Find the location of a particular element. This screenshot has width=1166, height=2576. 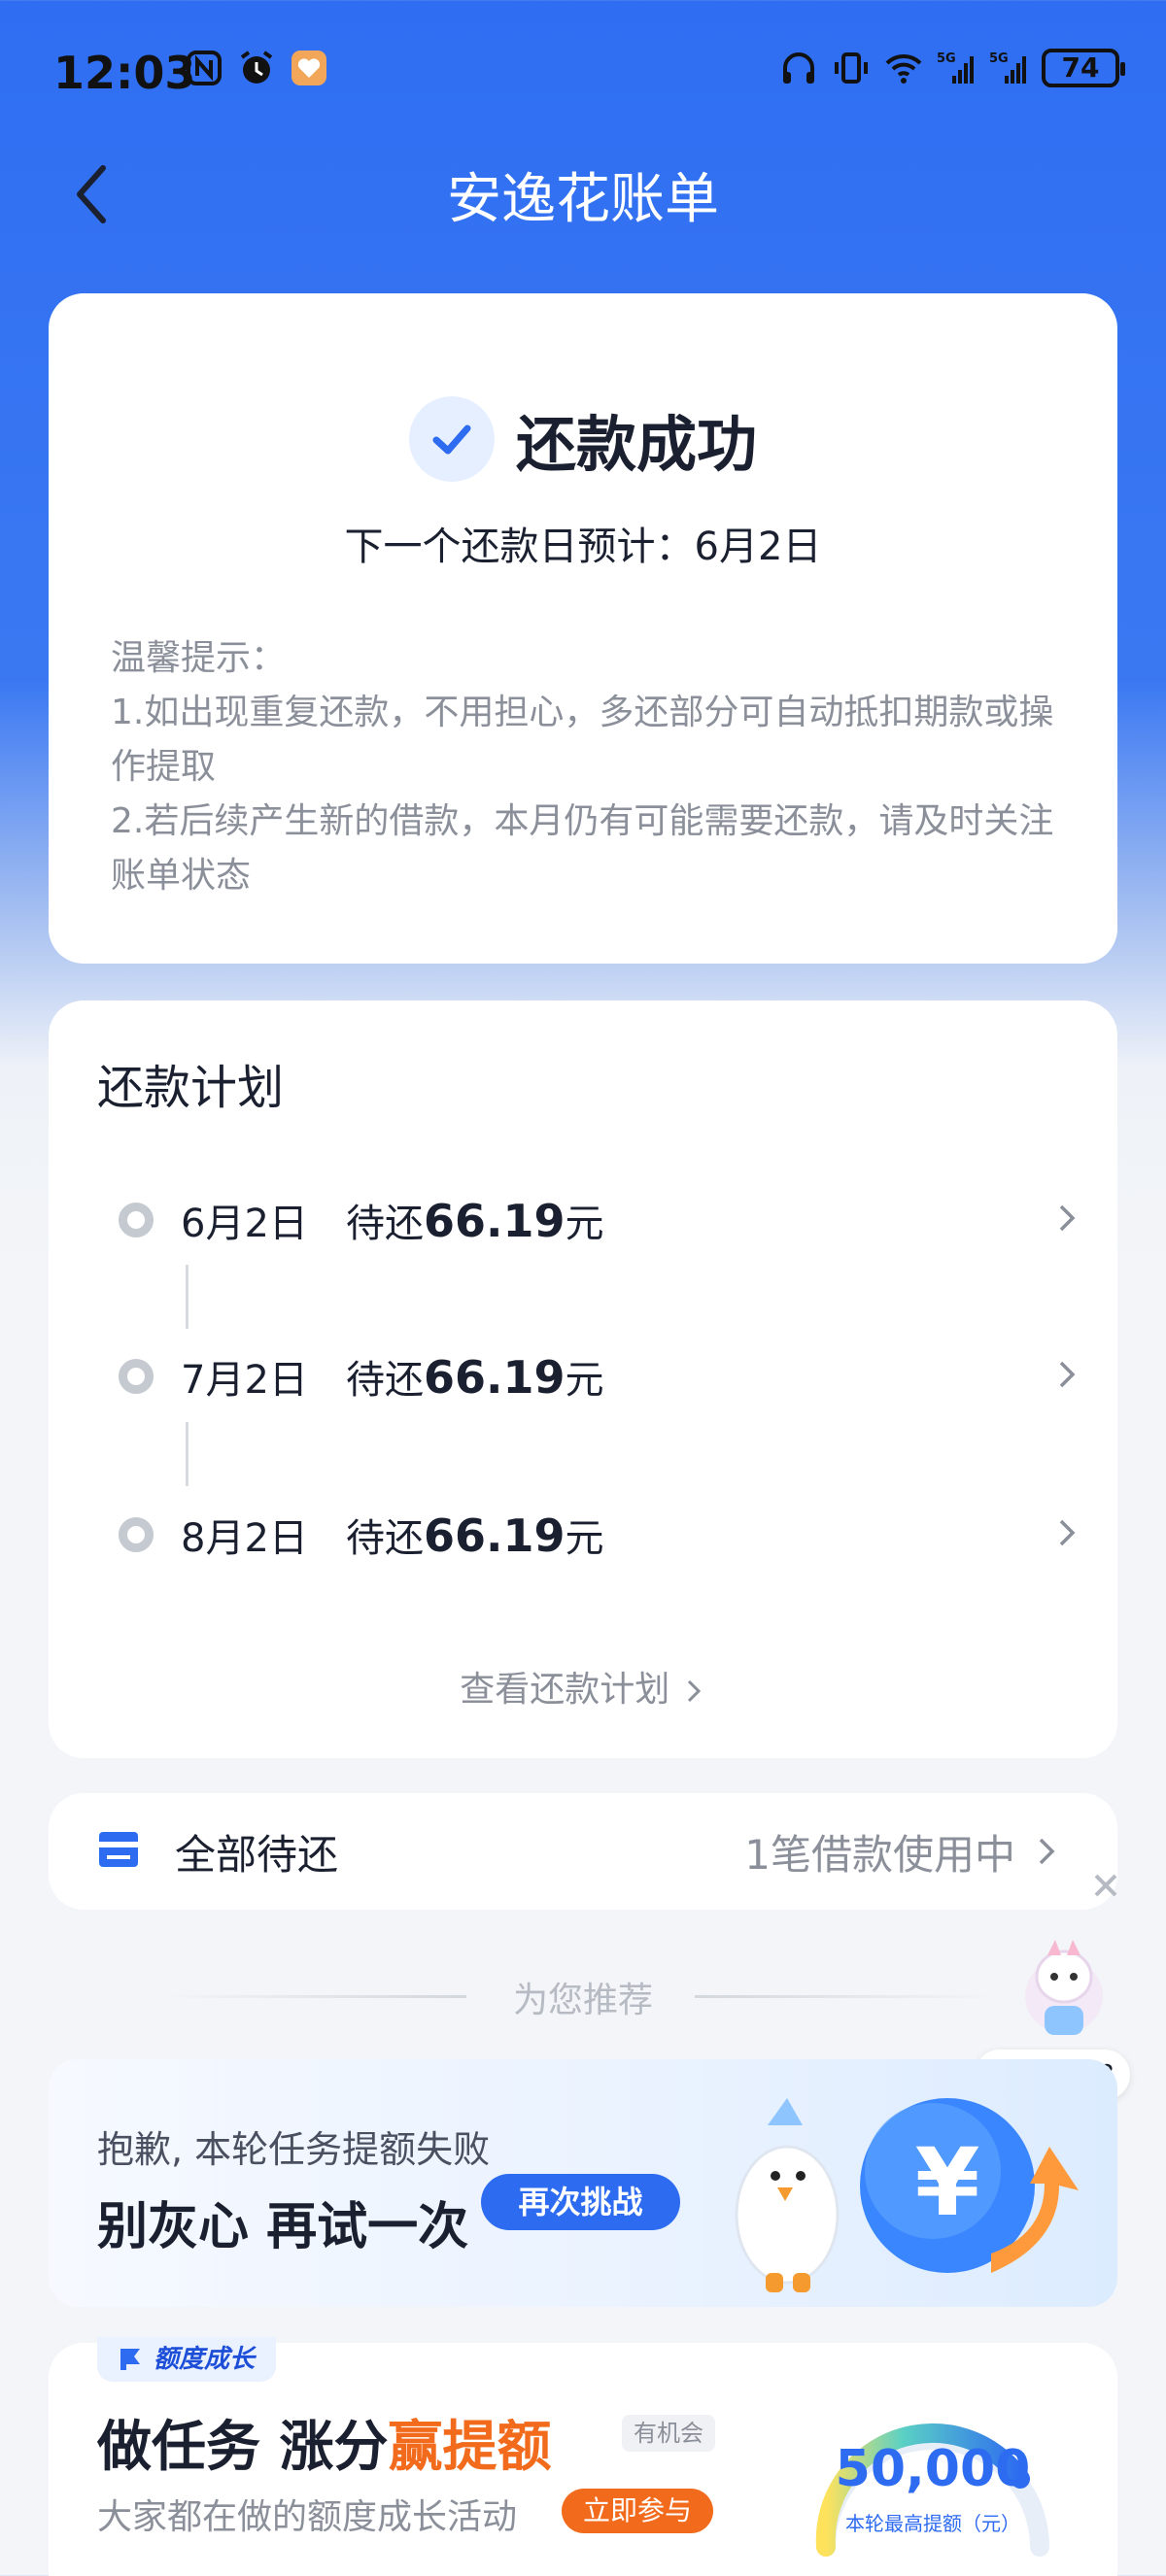

battery-indicator: 74 is located at coordinates (1083, 68).